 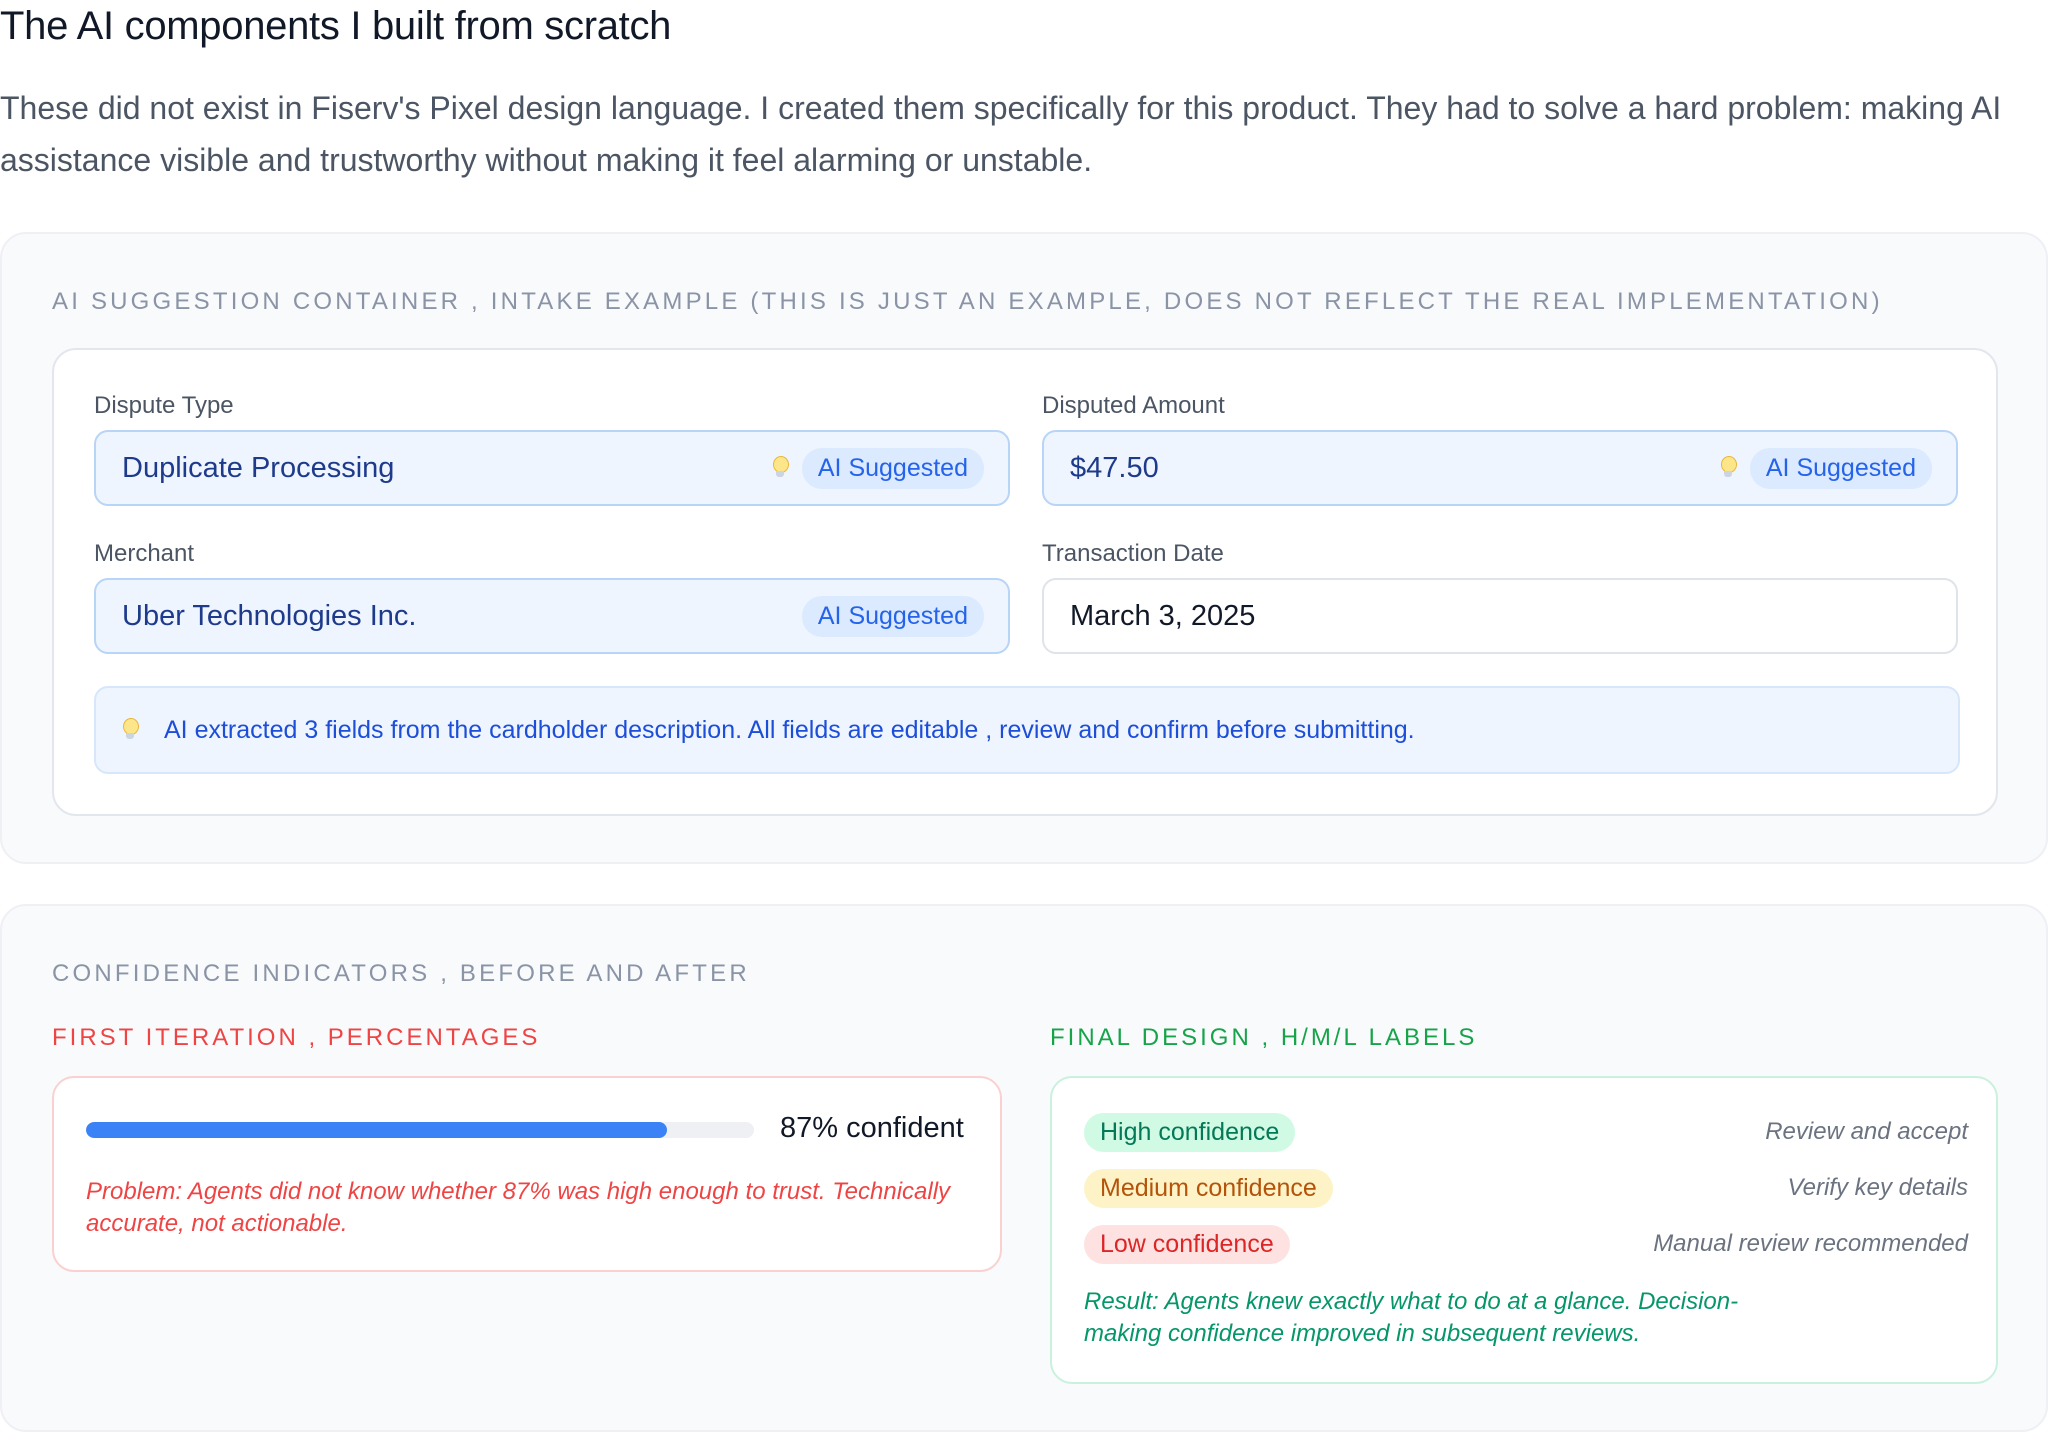 What do you see at coordinates (1526, 1188) in the screenshot?
I see `confidence-row-medium: Medium confidence Verify key details` at bounding box center [1526, 1188].